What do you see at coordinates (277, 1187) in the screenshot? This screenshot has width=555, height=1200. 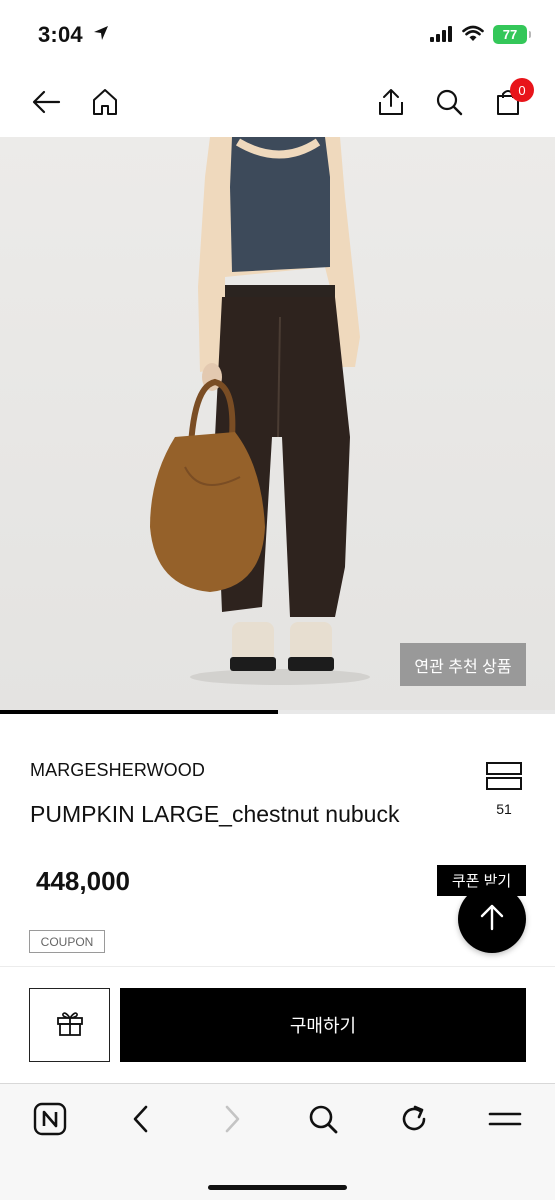 I see `home-indicator` at bounding box center [277, 1187].